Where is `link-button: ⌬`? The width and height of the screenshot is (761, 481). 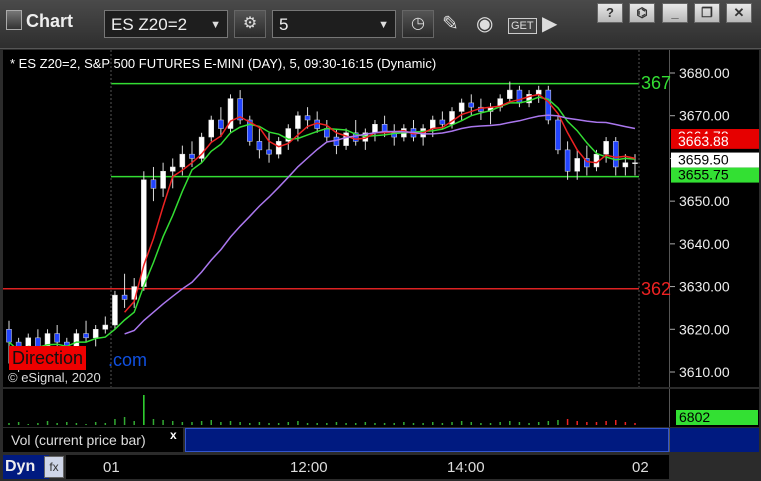
link-button: ⌬ is located at coordinates (642, 13).